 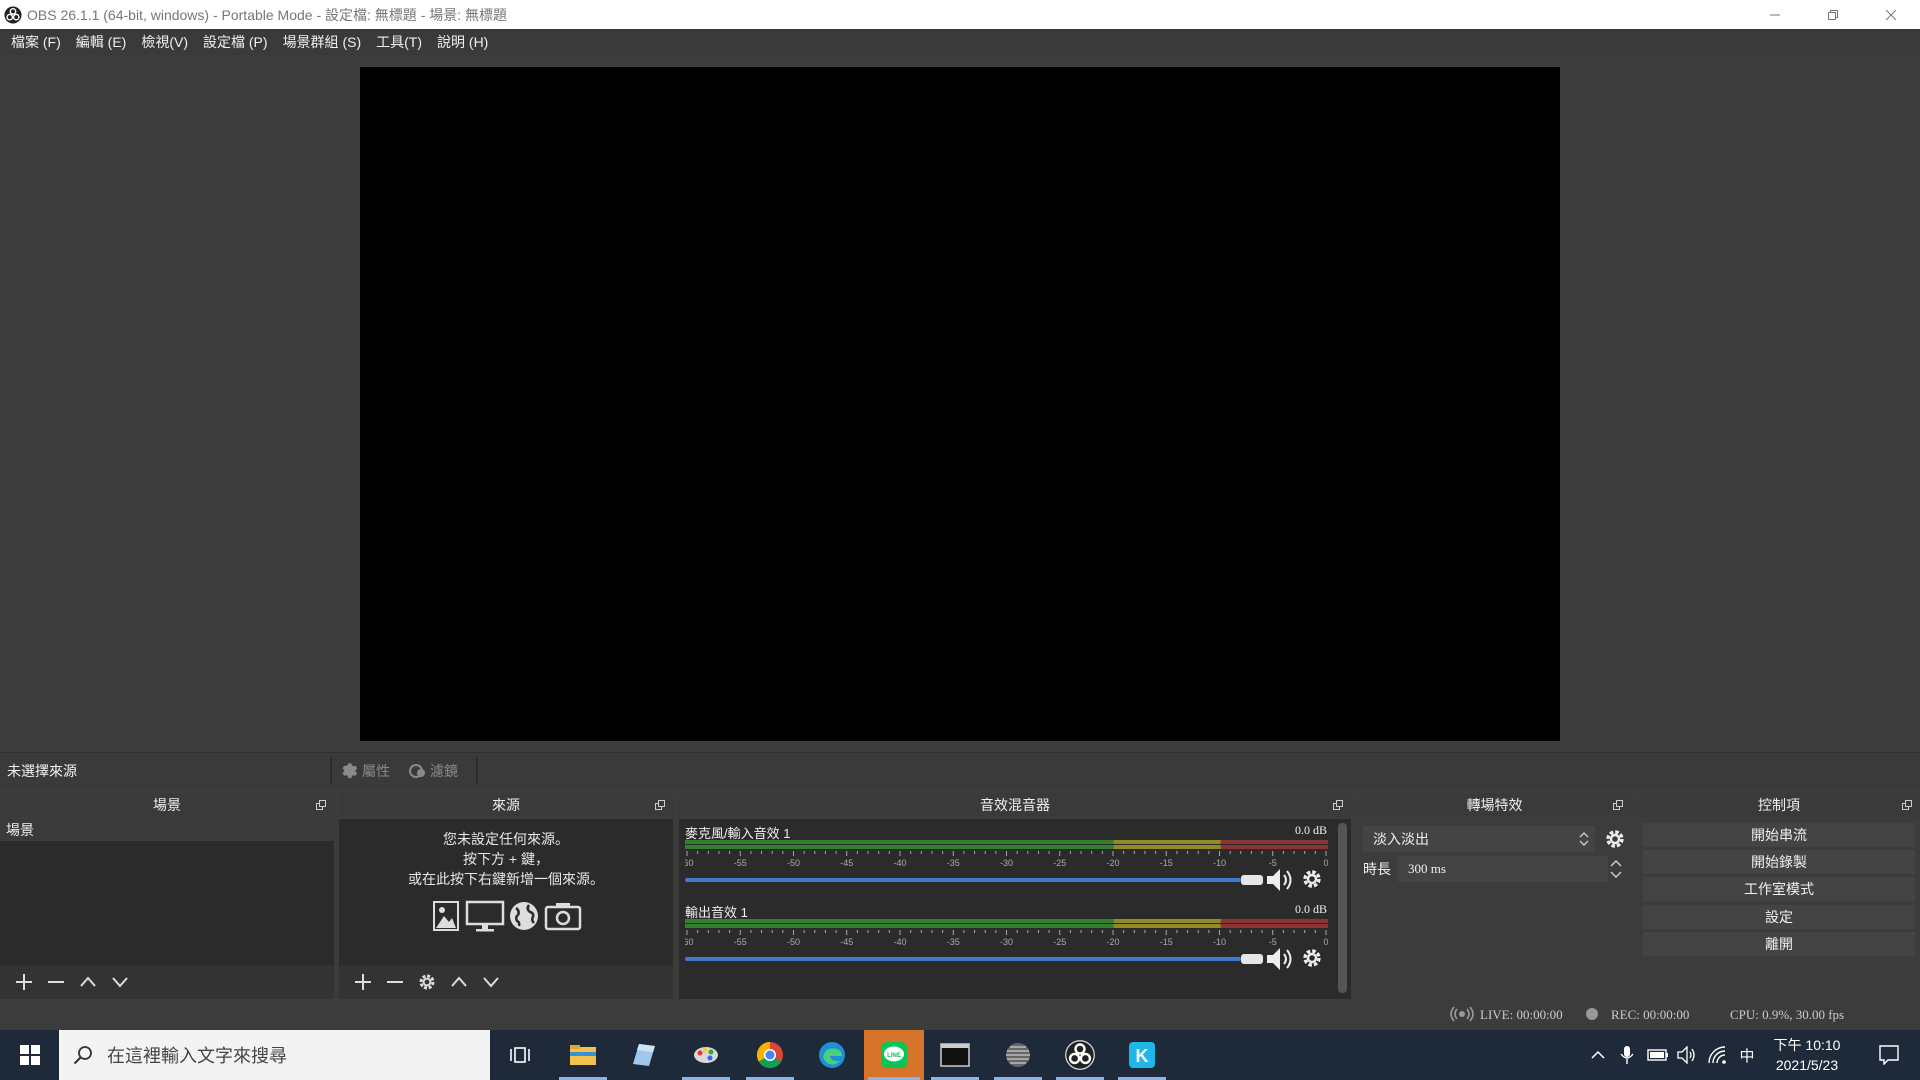 What do you see at coordinates (491, 982) in the screenshot?
I see `source-down-button` at bounding box center [491, 982].